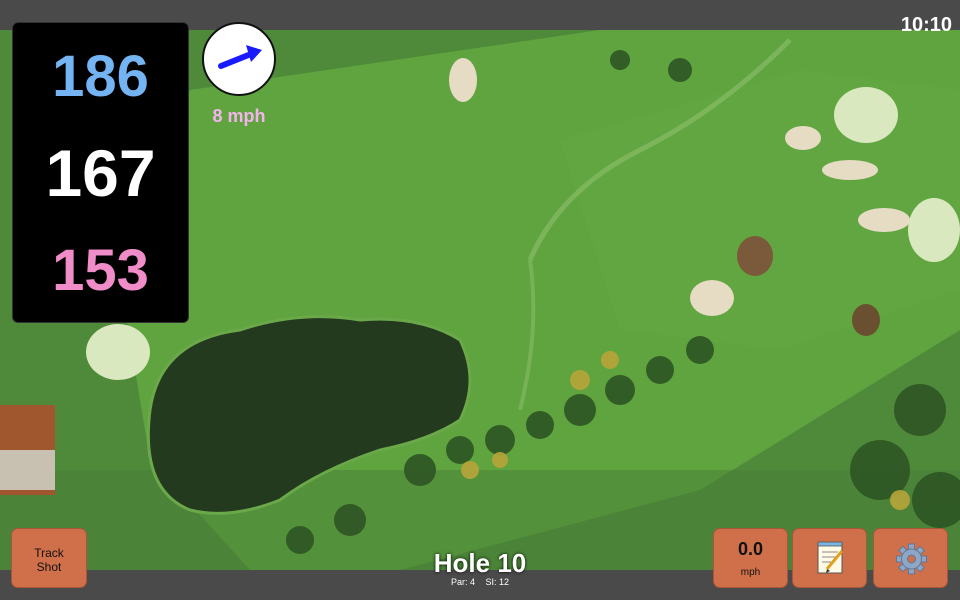  I want to click on wind-compass, so click(239, 59).